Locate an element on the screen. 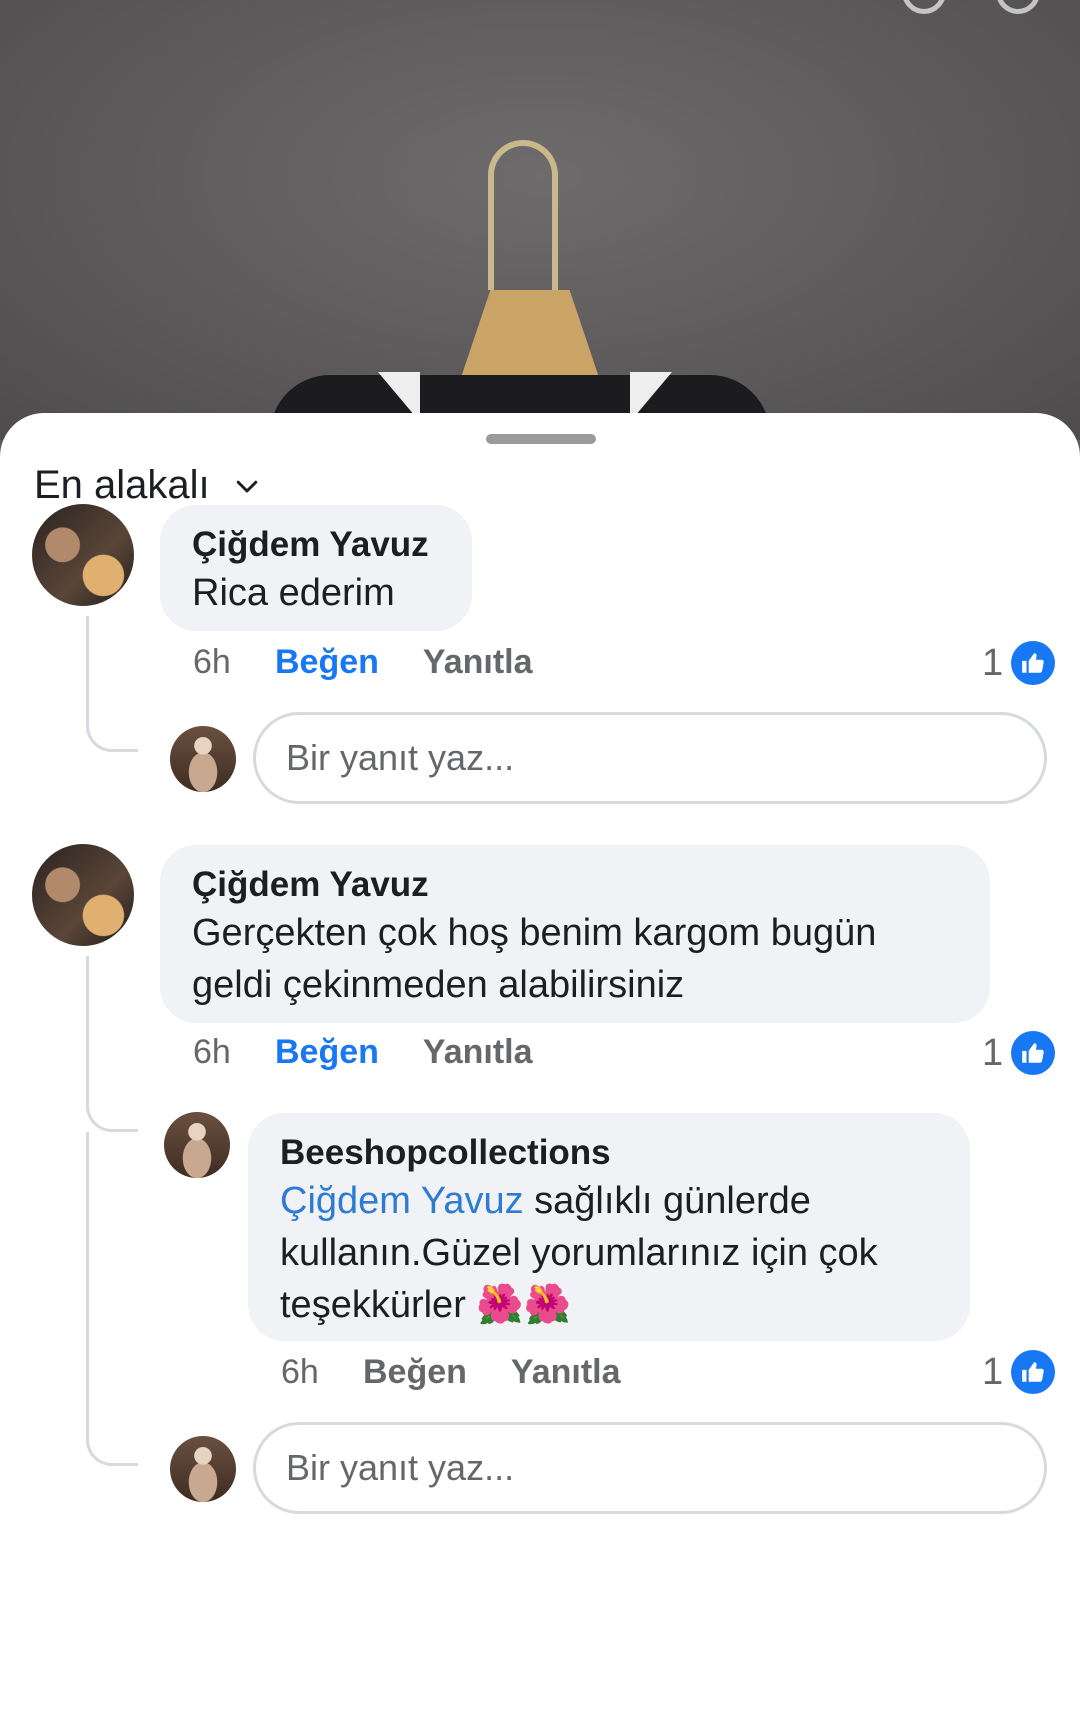  mention-link: Çiğdem Yavuz is located at coordinates (402, 1201).